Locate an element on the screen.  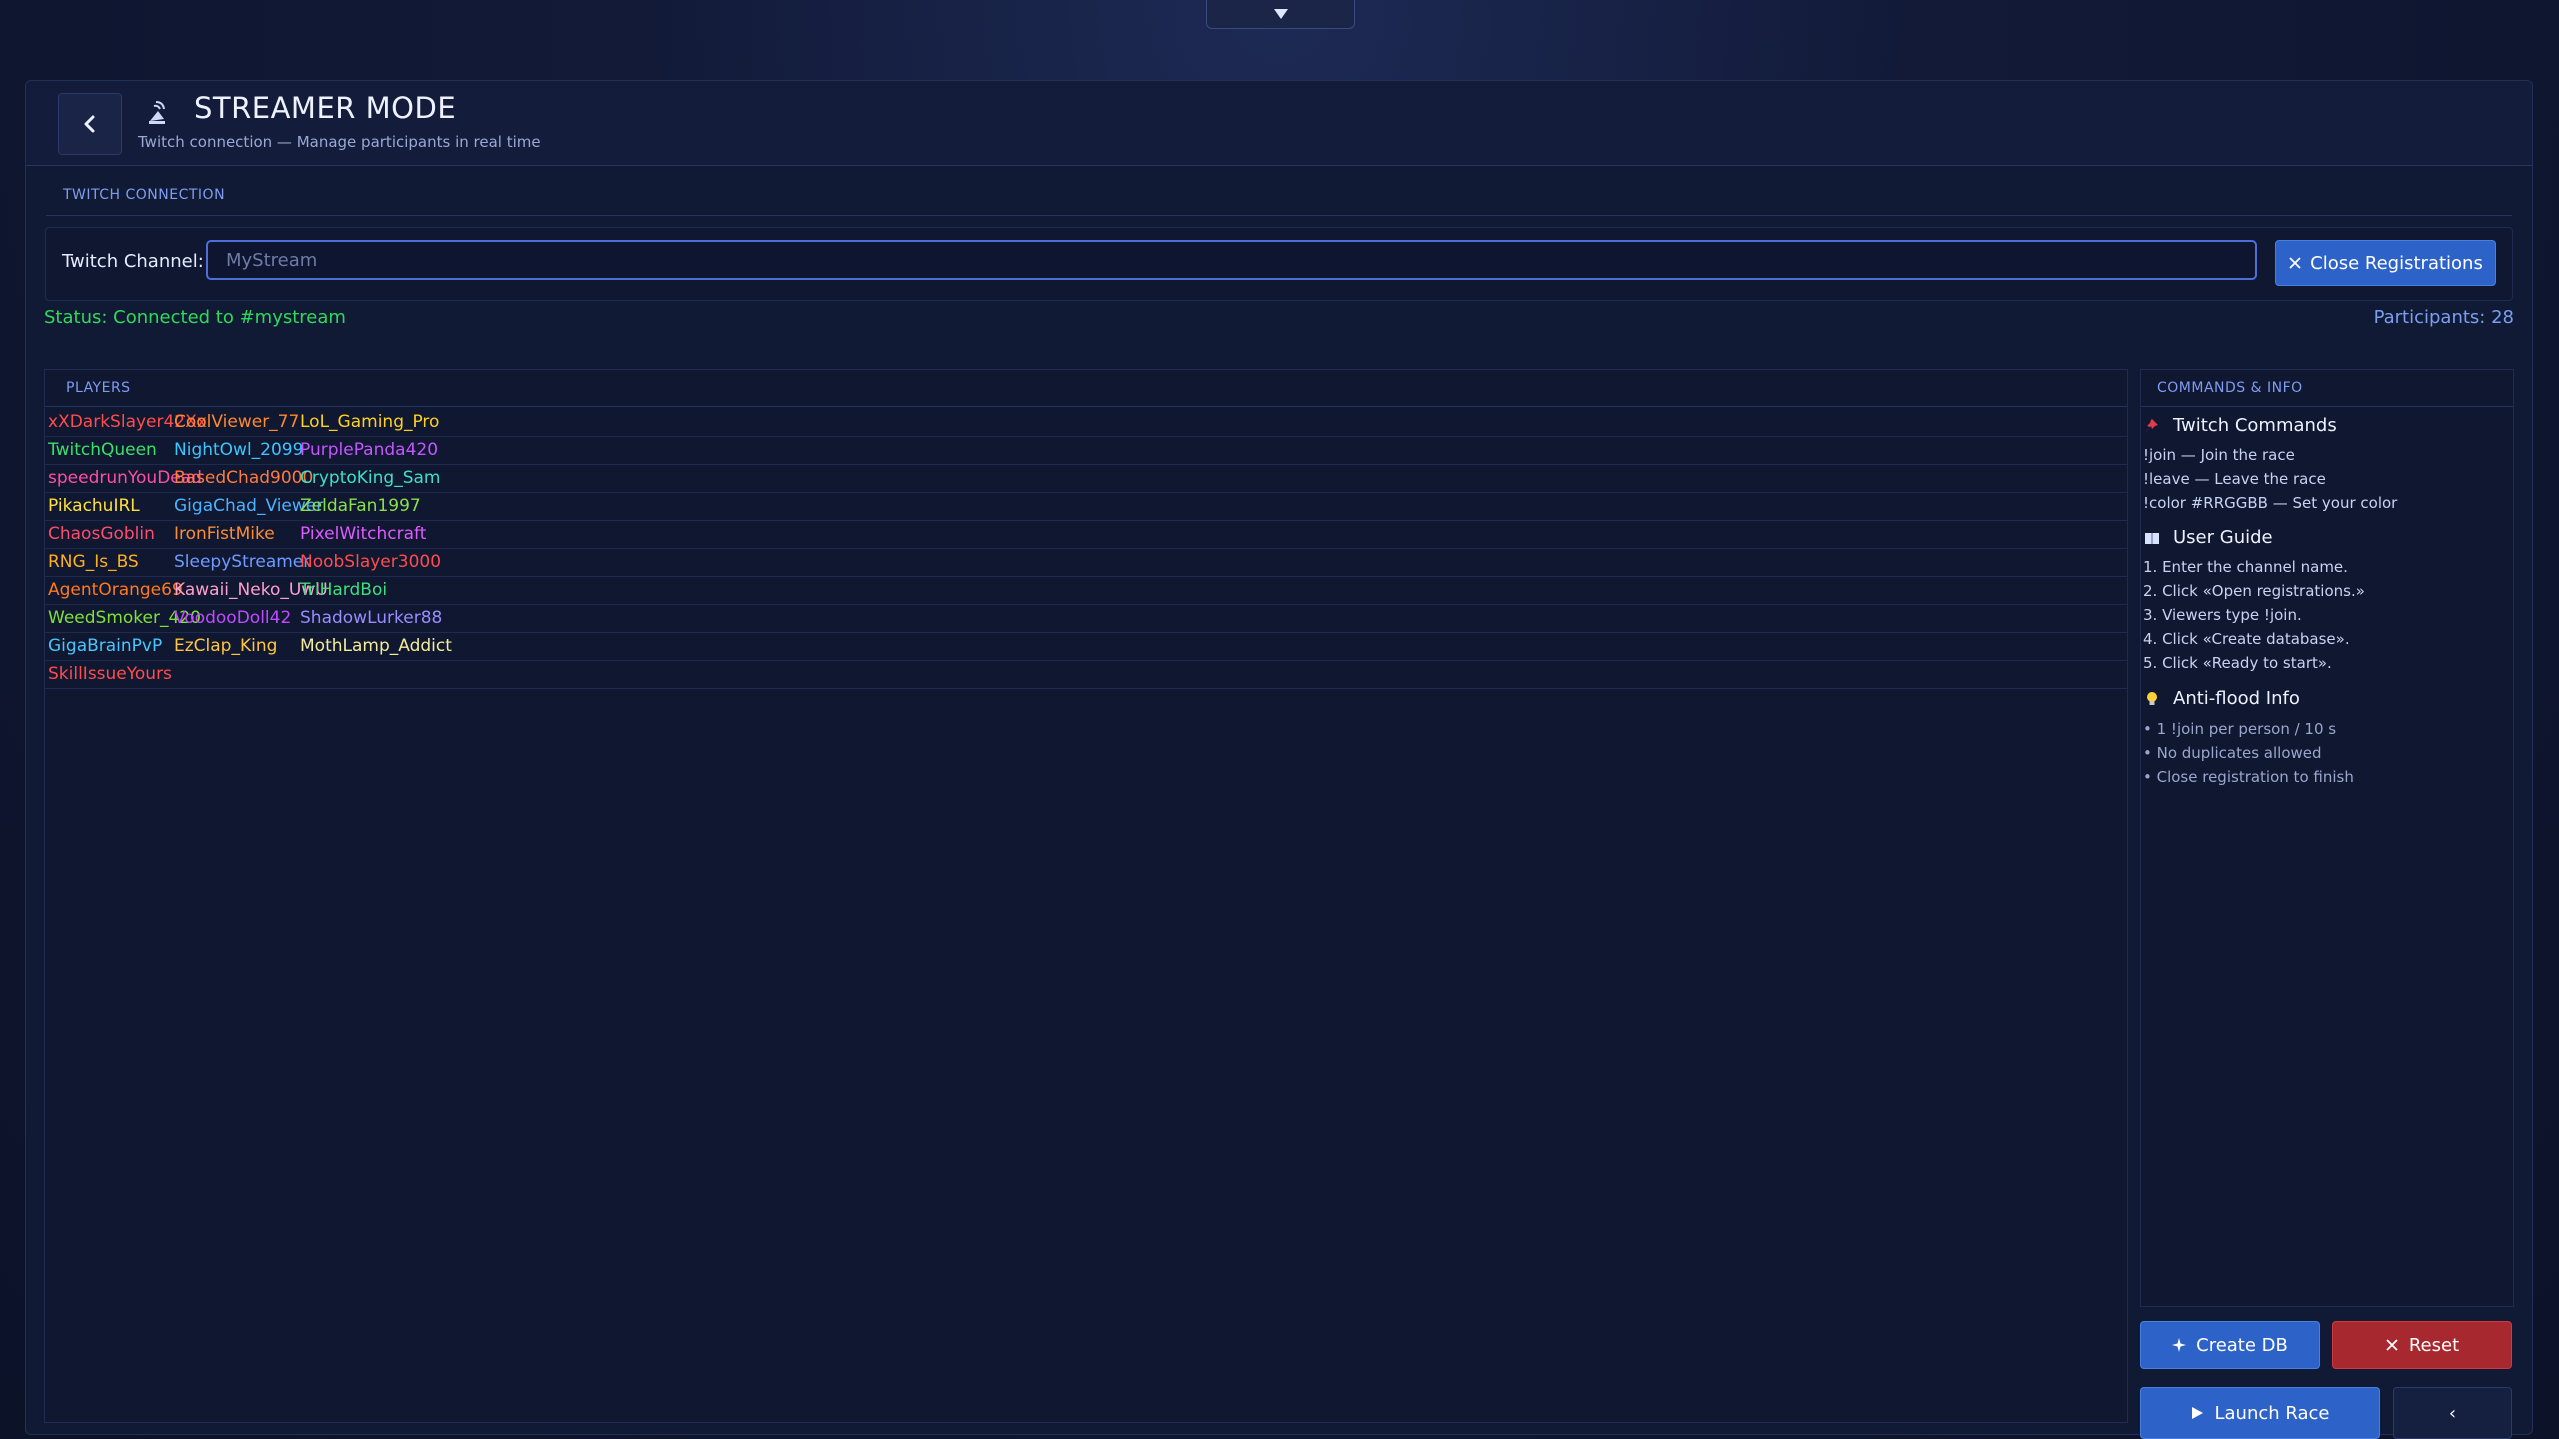
command-join: !join — Join the race is located at coordinates (2219, 455).